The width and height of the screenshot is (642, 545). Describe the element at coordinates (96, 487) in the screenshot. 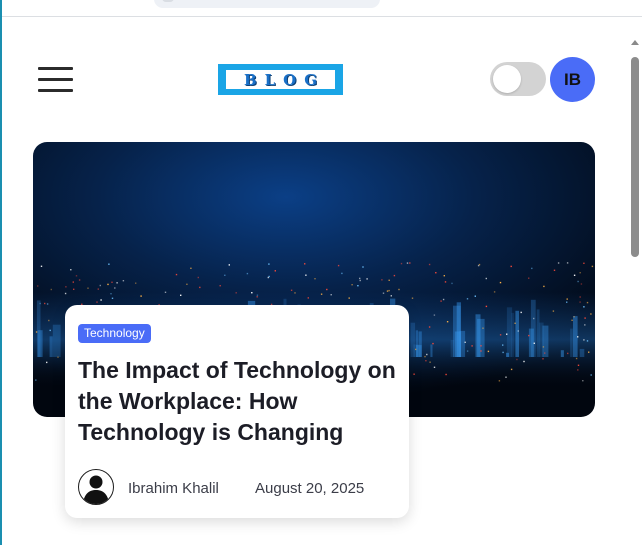

I see `user-silhouette-icon` at that location.